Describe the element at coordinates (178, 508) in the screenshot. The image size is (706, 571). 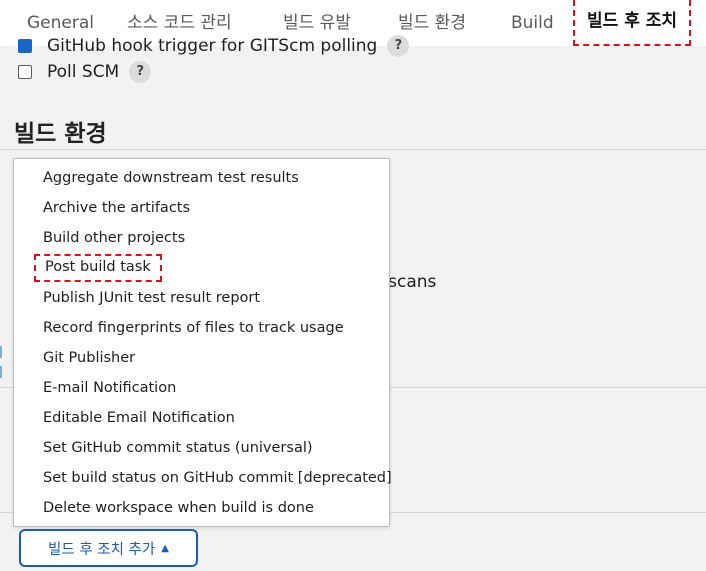
I see `menu-item-delete-workspace: Delete workspace when build is done` at that location.